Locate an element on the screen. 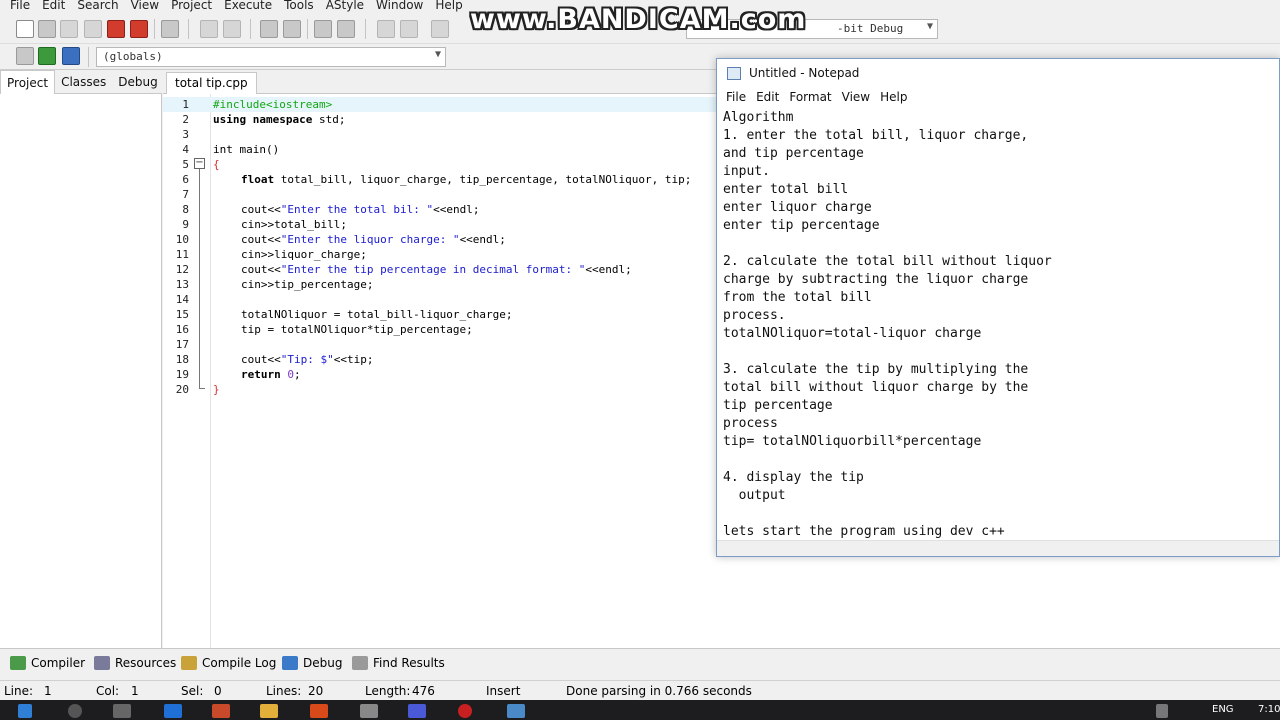  status-col-label: Col: is located at coordinates (108, 691).